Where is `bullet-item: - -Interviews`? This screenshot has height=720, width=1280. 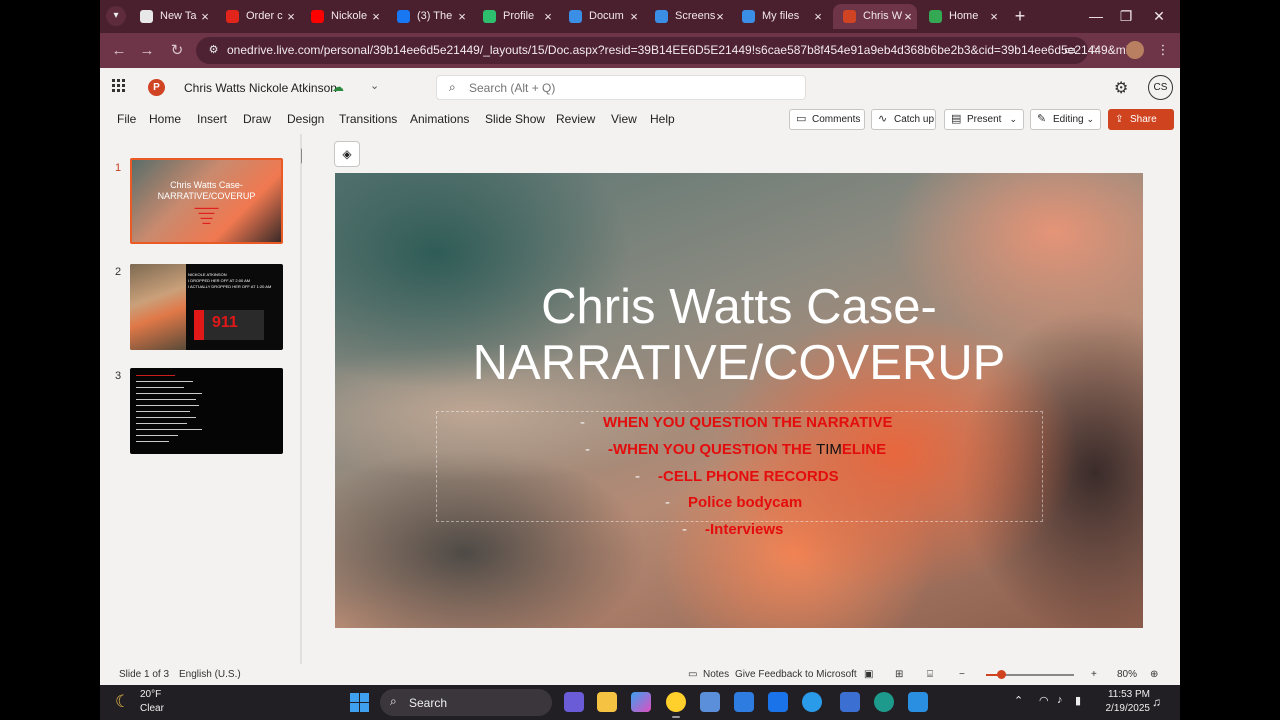 bullet-item: - -Interviews is located at coordinates (739, 529).